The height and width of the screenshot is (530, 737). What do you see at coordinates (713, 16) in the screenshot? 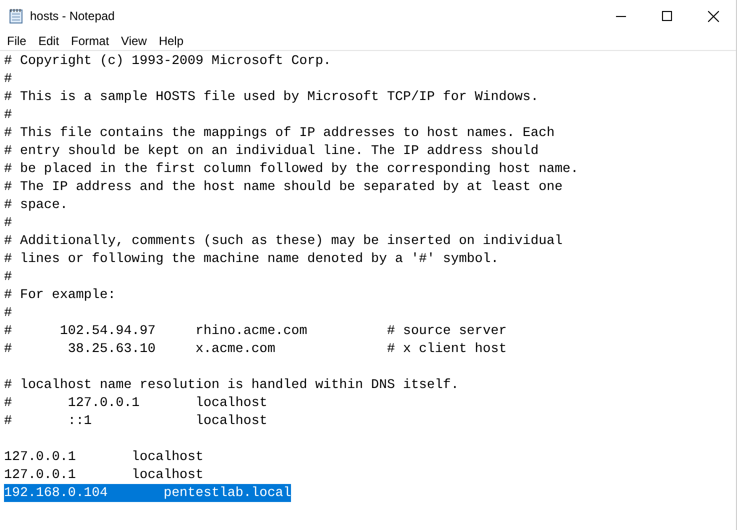
I see `close-icon` at bounding box center [713, 16].